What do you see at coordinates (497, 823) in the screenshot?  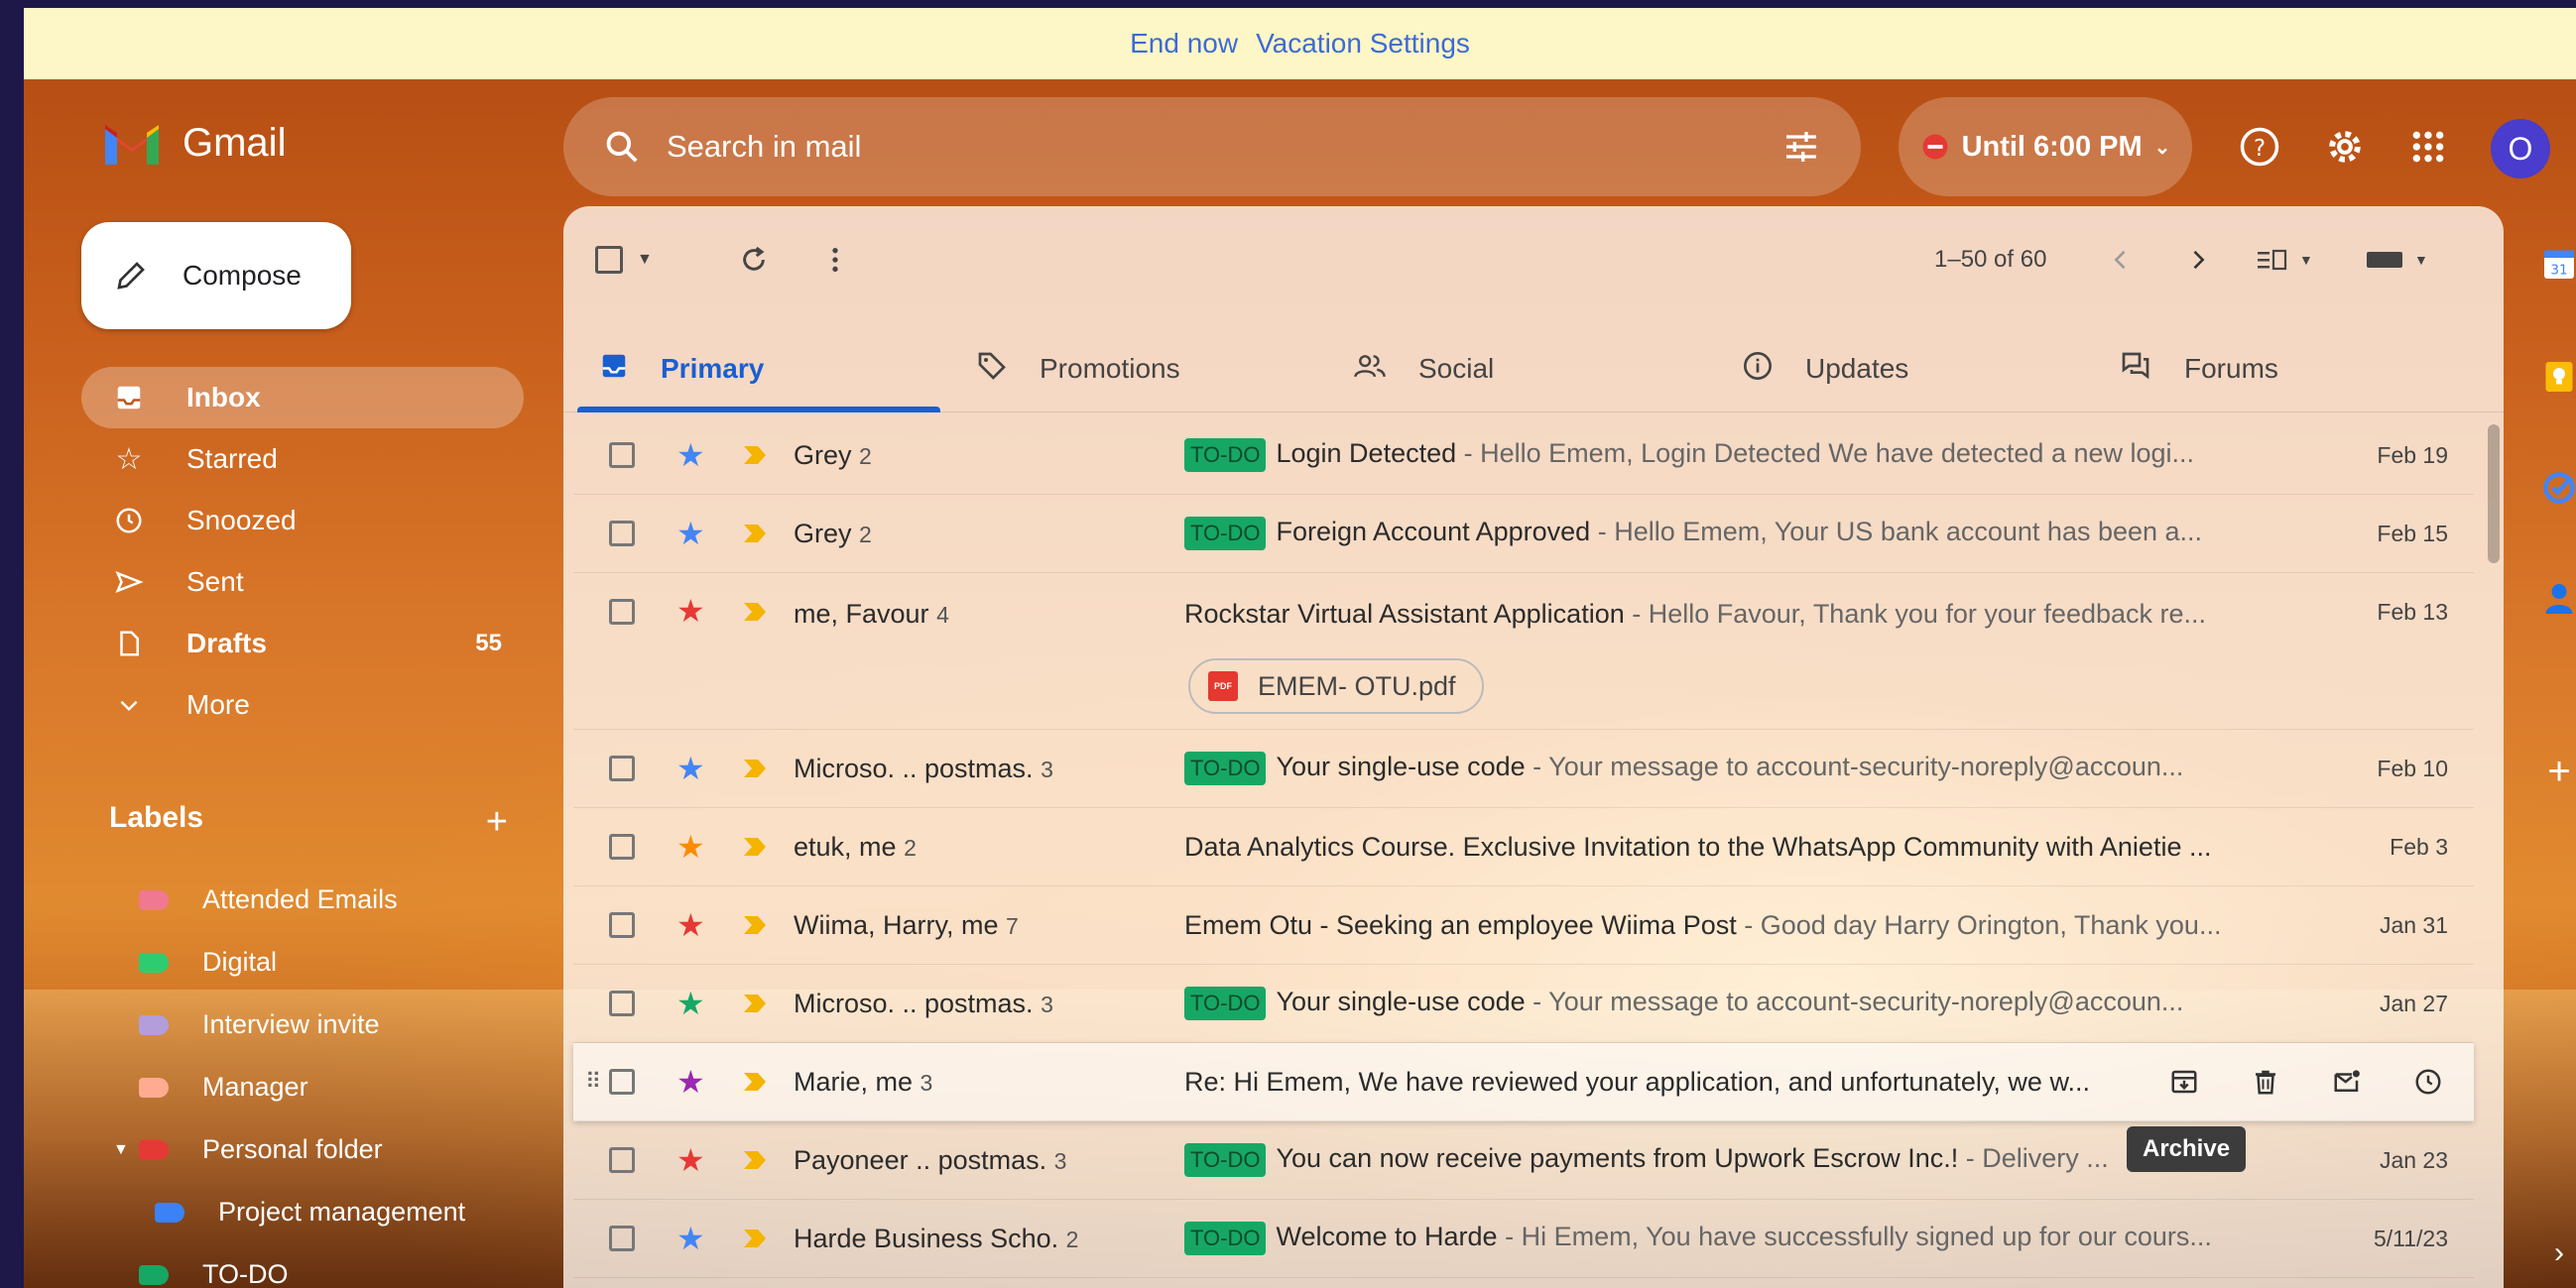 I see `add-label-button: +` at bounding box center [497, 823].